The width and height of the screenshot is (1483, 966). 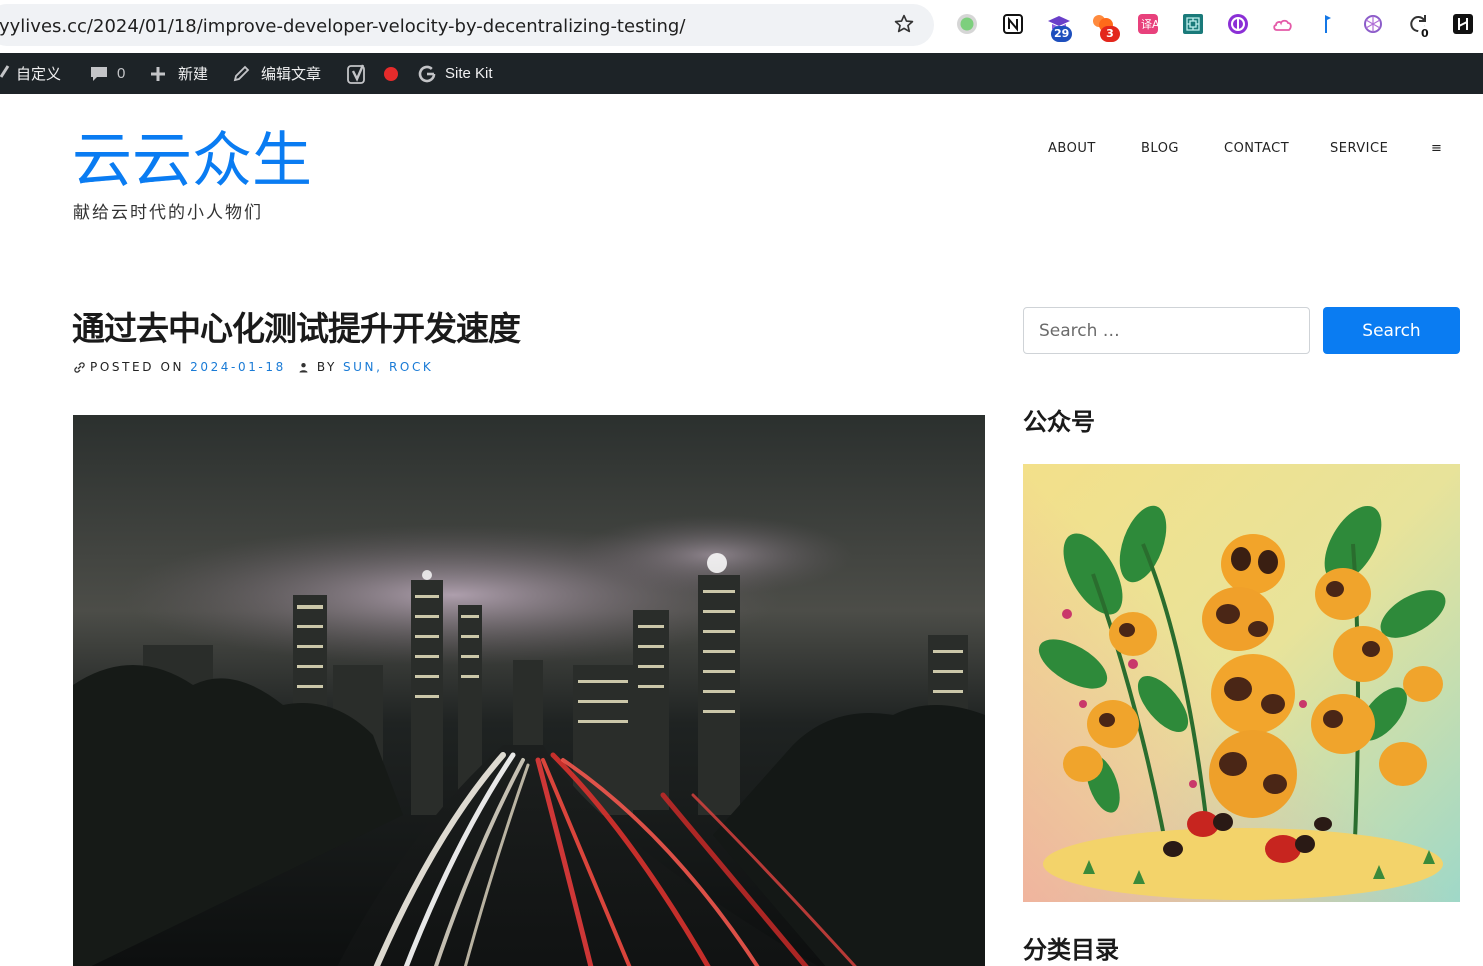 I want to click on wp-admin-bar: 自定义 0 新建 编辑文章 Site Kit, so click(x=741, y=73).